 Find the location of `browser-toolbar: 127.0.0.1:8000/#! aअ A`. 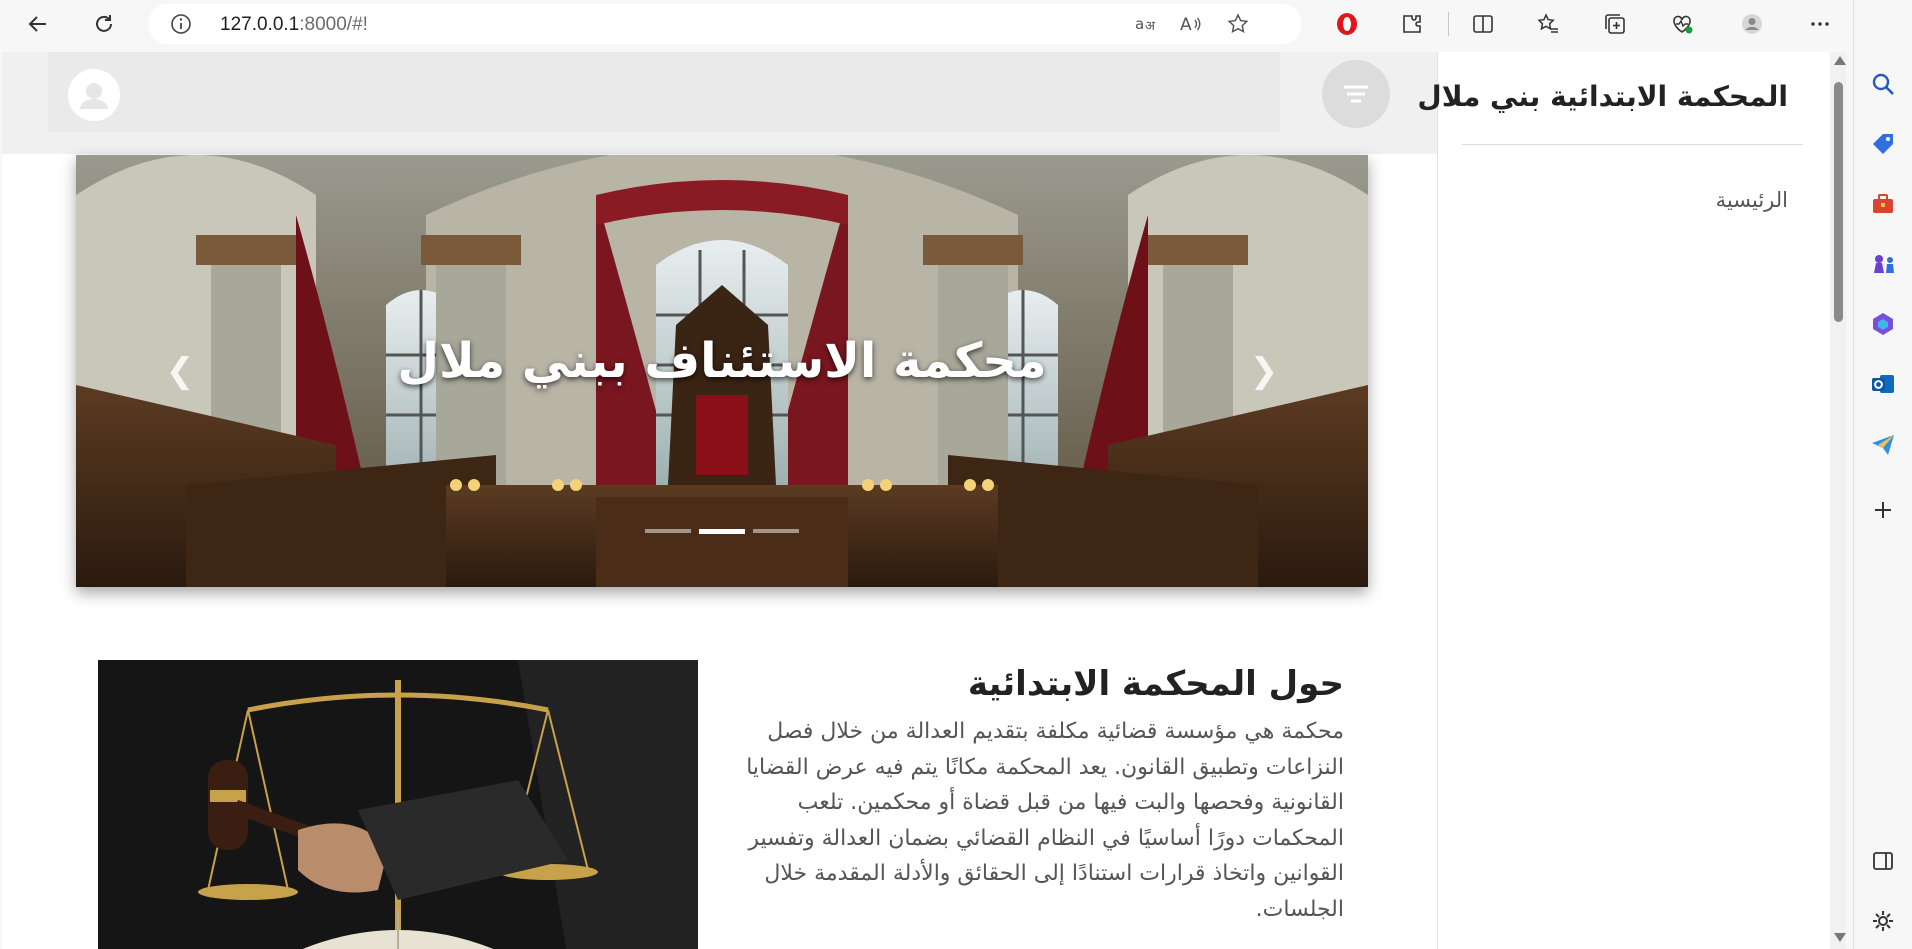

browser-toolbar: 127.0.0.1:8000/#! aअ A is located at coordinates (956, 24).